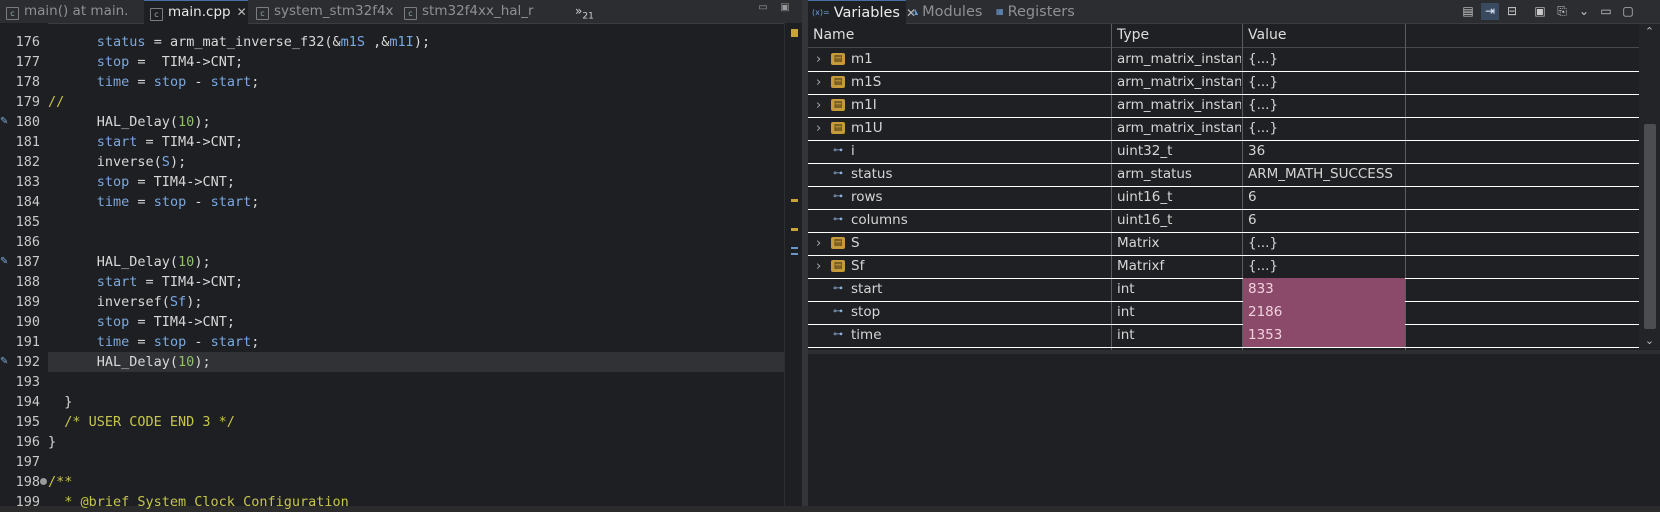 The image size is (1660, 512). Describe the element at coordinates (1223, 290) in the screenshot. I see `variable-row: ⊶ start int 833` at that location.